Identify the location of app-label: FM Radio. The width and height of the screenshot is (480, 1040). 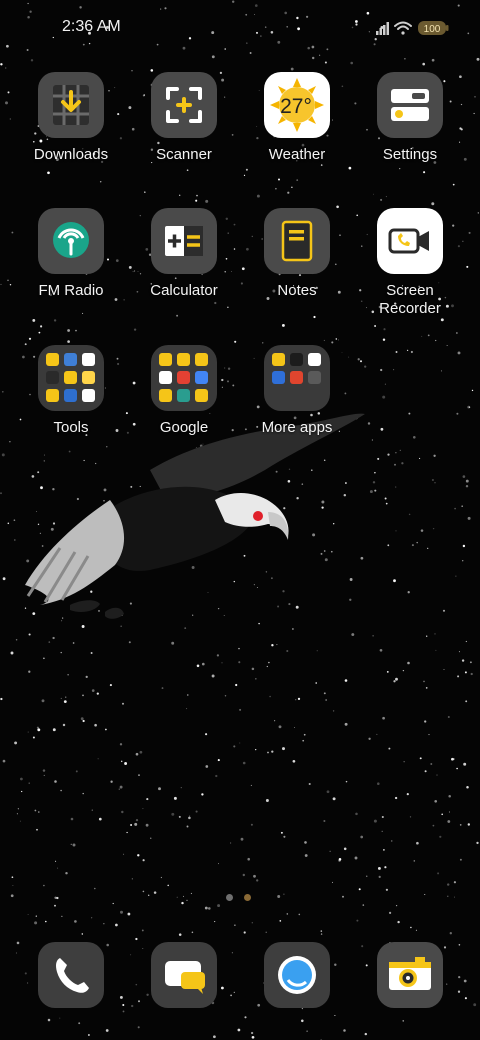
(71, 290).